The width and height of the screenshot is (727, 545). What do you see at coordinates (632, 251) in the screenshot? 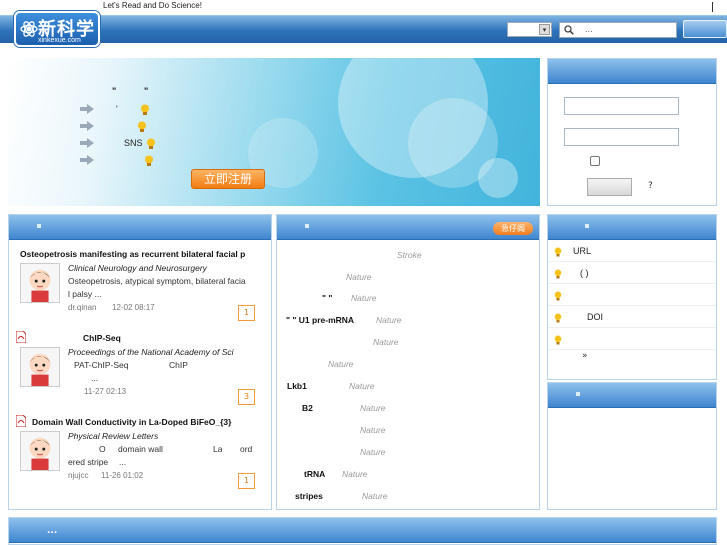
I see `sidebar-item-url: URL` at bounding box center [632, 251].